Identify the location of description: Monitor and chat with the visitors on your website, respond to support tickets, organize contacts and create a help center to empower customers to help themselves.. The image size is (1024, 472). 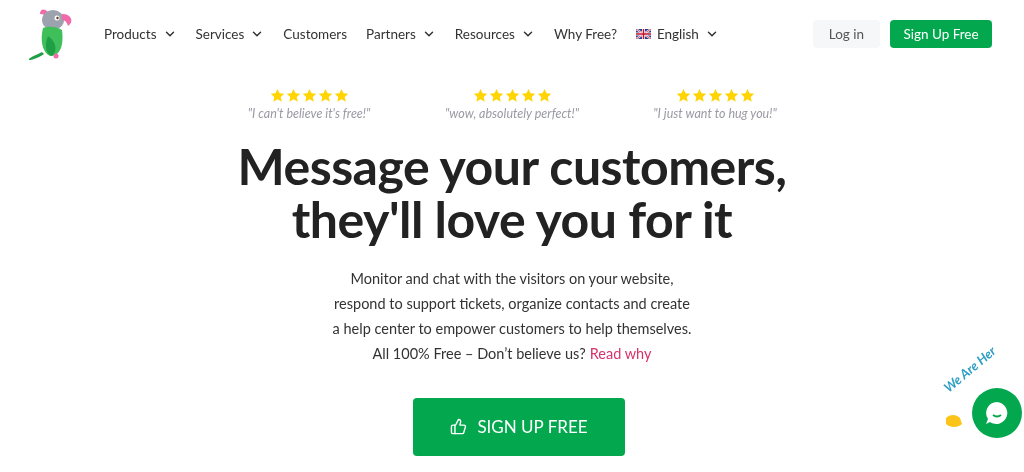
(512, 303).